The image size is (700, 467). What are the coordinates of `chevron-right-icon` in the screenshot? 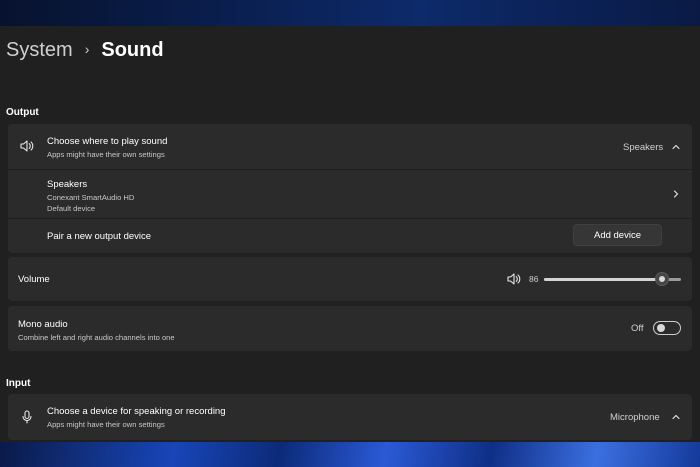 It's located at (676, 194).